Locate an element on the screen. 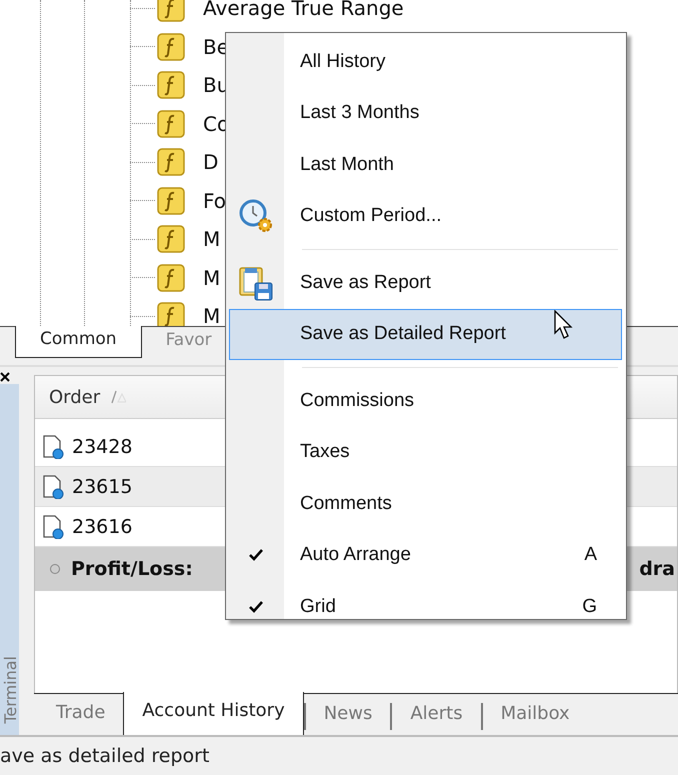 Image resolution: width=678 pixels, height=775 pixels. menu-item: Commissions is located at coordinates (425, 400).